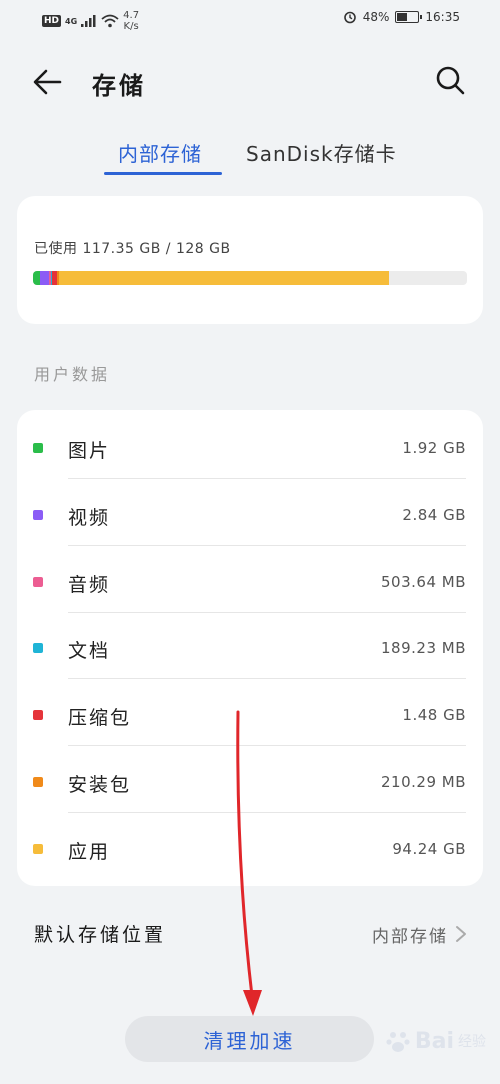  Describe the element at coordinates (472, 1042) in the screenshot. I see `watermark-subtext: 经验` at that location.